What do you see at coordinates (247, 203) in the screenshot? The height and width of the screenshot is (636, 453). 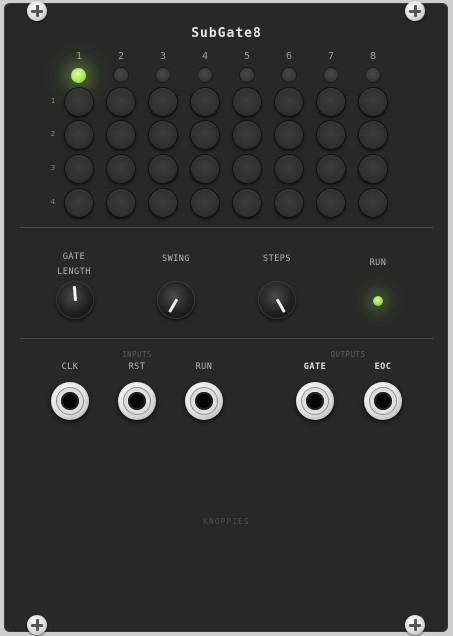 I see `gate-pad-row4-step5` at bounding box center [247, 203].